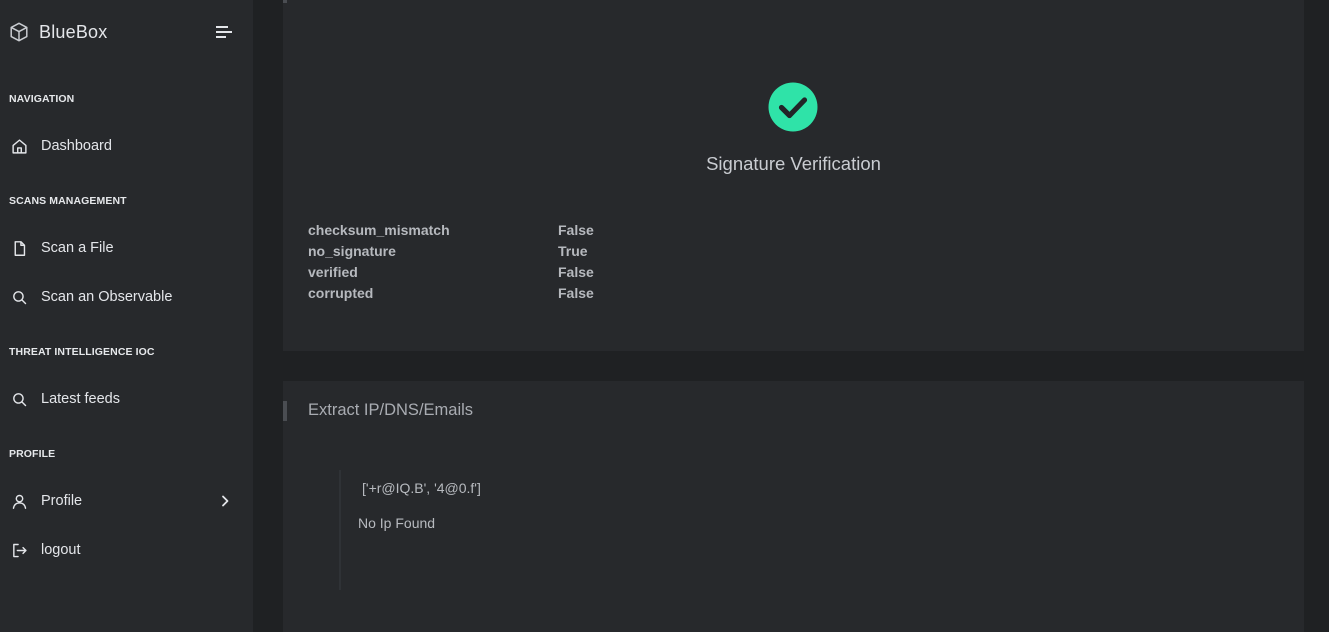 The image size is (1329, 632). Describe the element at coordinates (82, 352) in the screenshot. I see `section-title-threat-intel: THREAT INTELLIGENCE IOC` at that location.